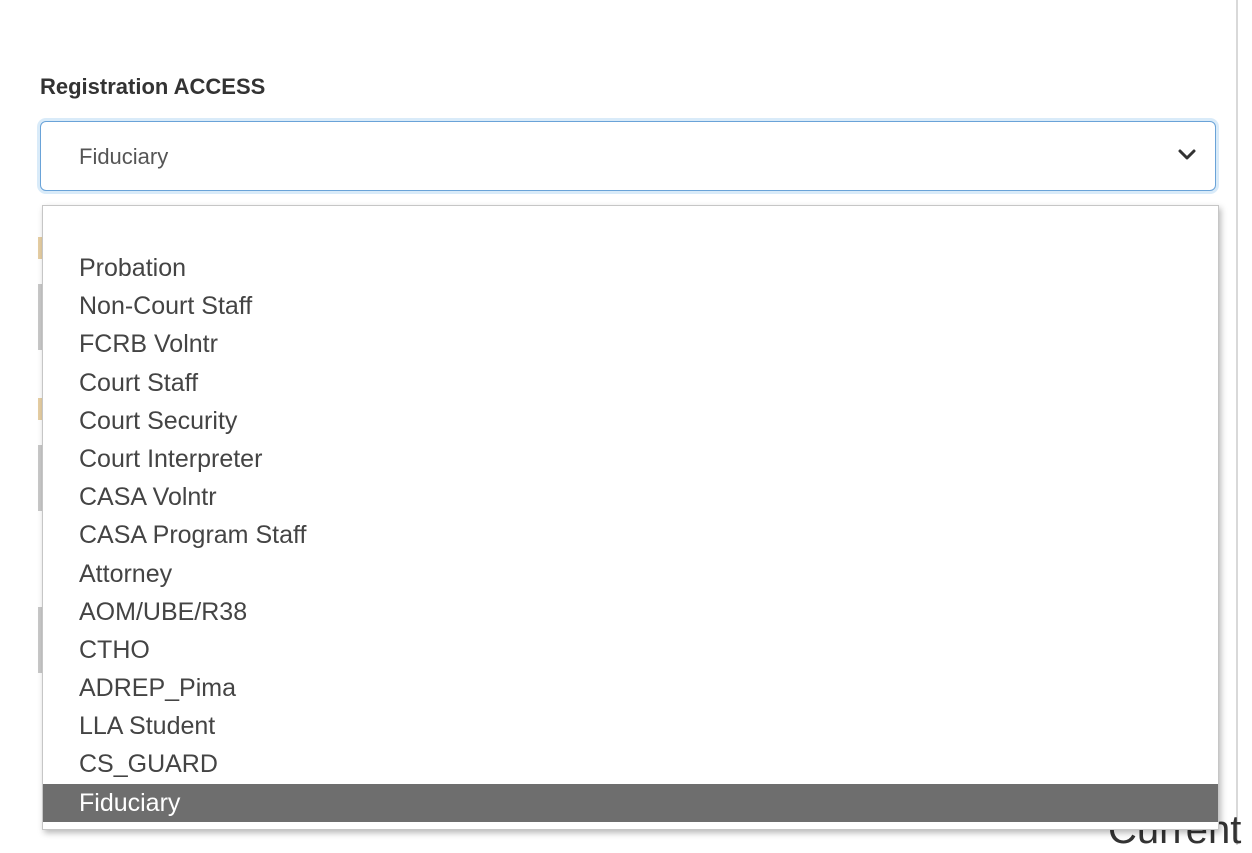  Describe the element at coordinates (630, 650) in the screenshot. I see `dropdown-option: CTHO` at that location.